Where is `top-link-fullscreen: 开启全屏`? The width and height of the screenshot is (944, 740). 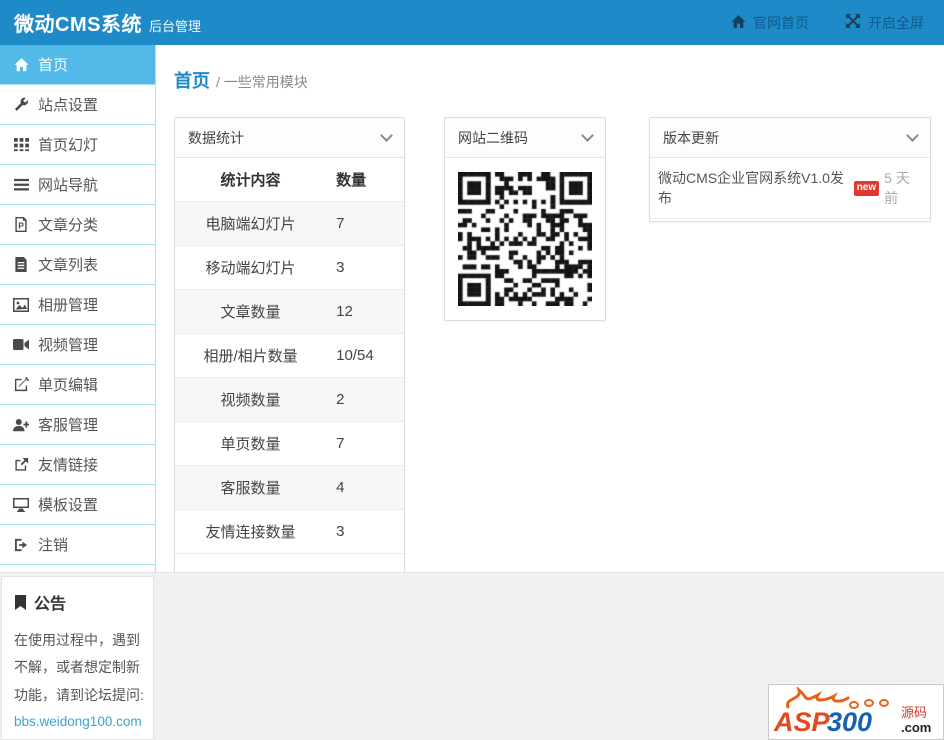 top-link-fullscreen: 开启全屏 is located at coordinates (884, 23).